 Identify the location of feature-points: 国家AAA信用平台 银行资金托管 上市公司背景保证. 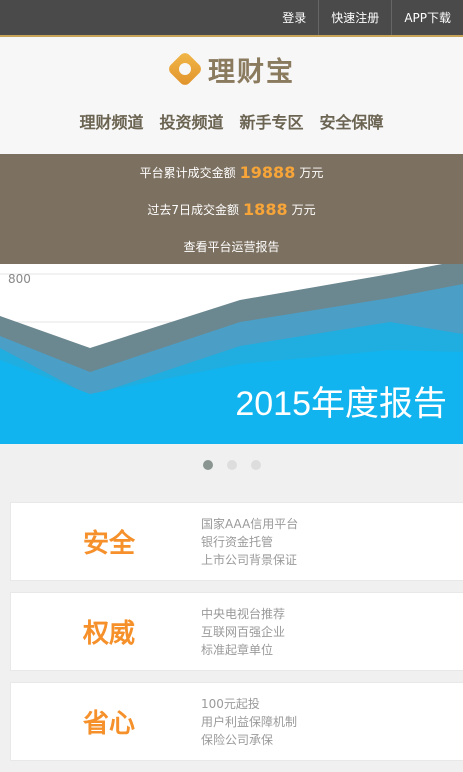
(249, 542).